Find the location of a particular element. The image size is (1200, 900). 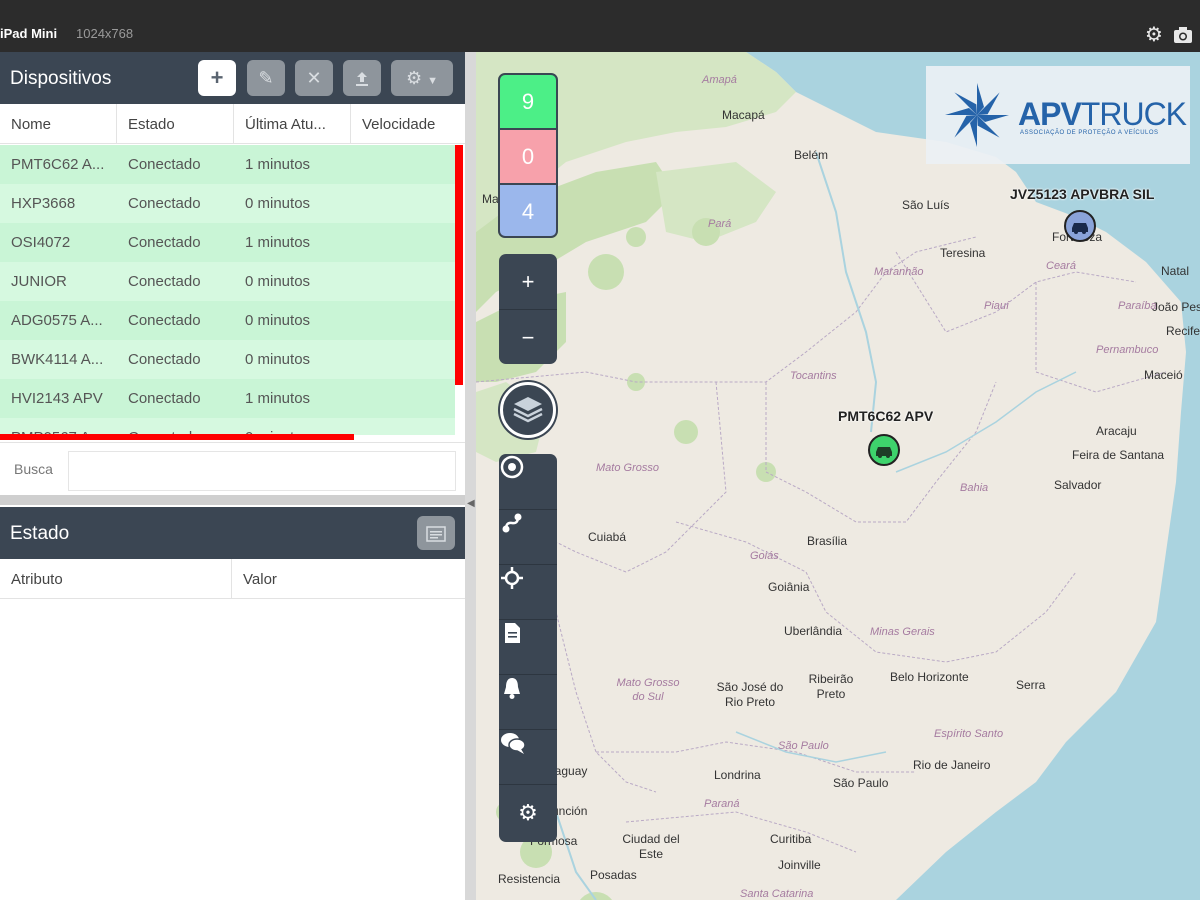

table-row: JUNIOR Conectado 0 minutos is located at coordinates (227, 281).